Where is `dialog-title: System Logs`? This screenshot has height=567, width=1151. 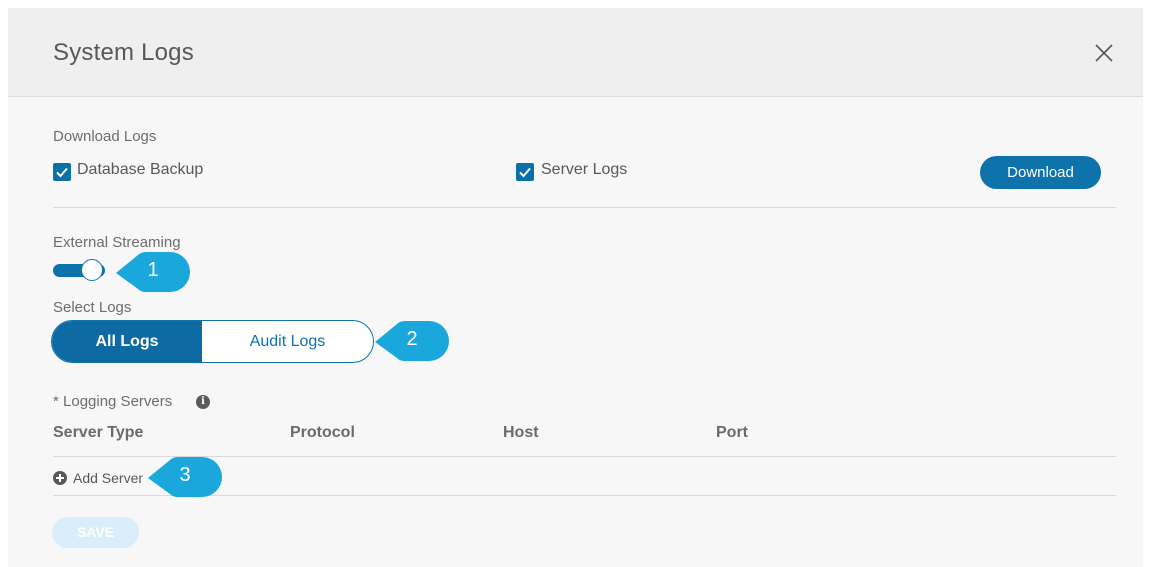 dialog-title: System Logs is located at coordinates (123, 52).